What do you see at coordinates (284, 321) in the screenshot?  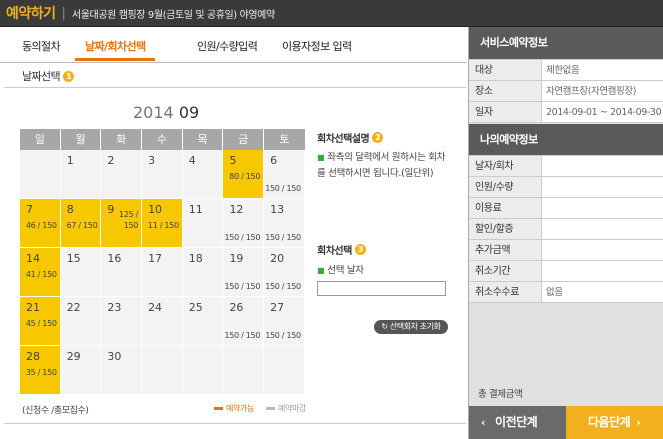 I see `calendar-day: 27 150 / 150` at bounding box center [284, 321].